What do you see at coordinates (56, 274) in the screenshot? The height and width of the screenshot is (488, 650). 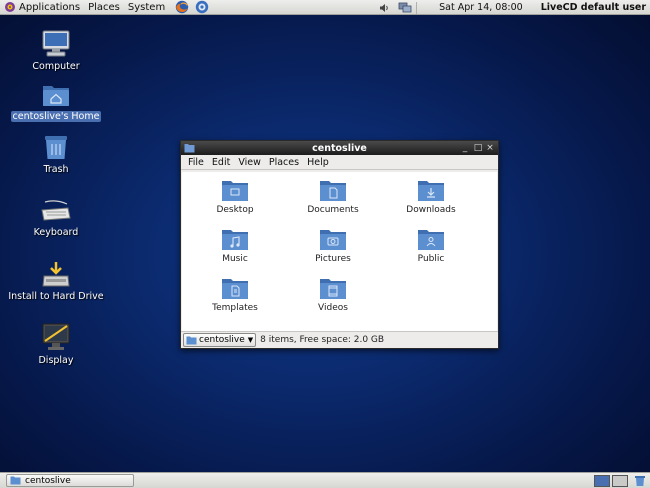 I see `install-icon` at bounding box center [56, 274].